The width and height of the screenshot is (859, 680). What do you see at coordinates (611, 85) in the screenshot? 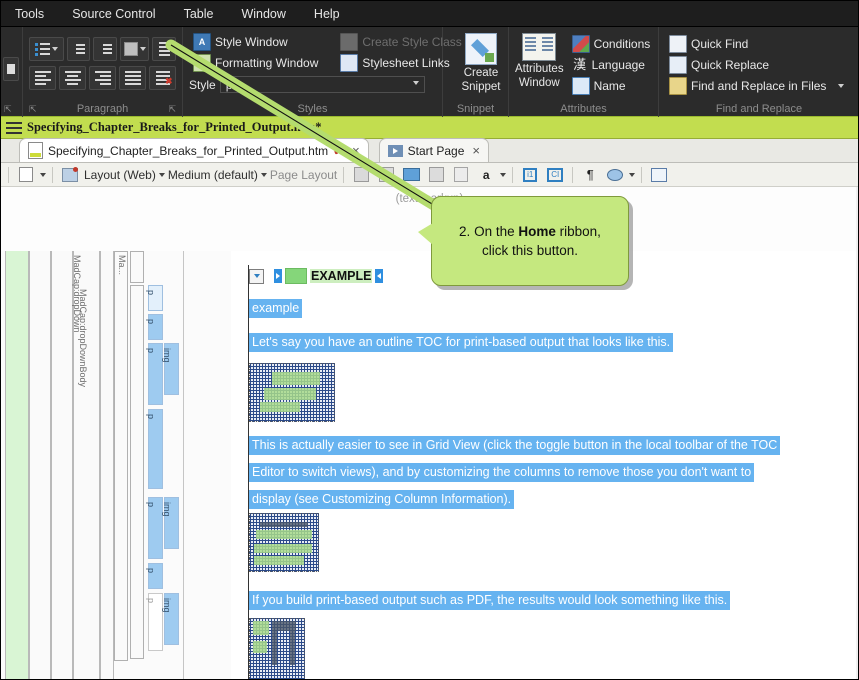
I see `name-button: Name` at bounding box center [611, 85].